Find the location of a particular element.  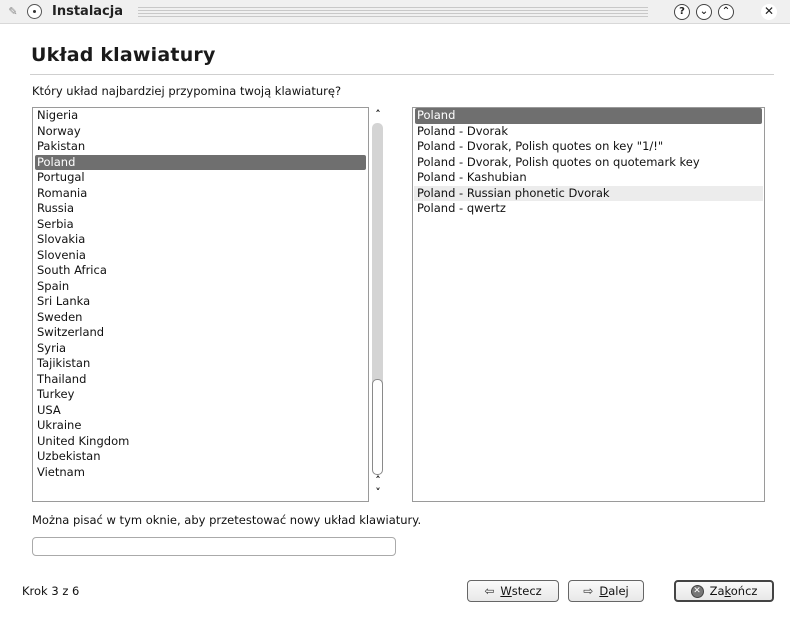

list-item: Tajikistan is located at coordinates (200, 364).